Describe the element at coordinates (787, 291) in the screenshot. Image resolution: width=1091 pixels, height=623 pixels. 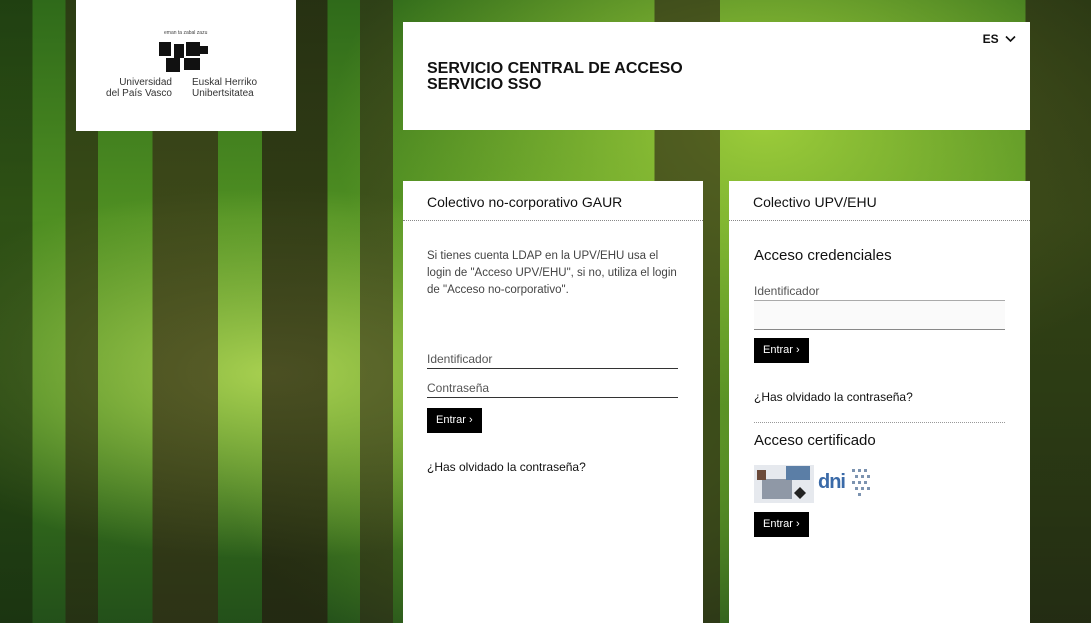
I see `identificador-label: Identificador` at that location.